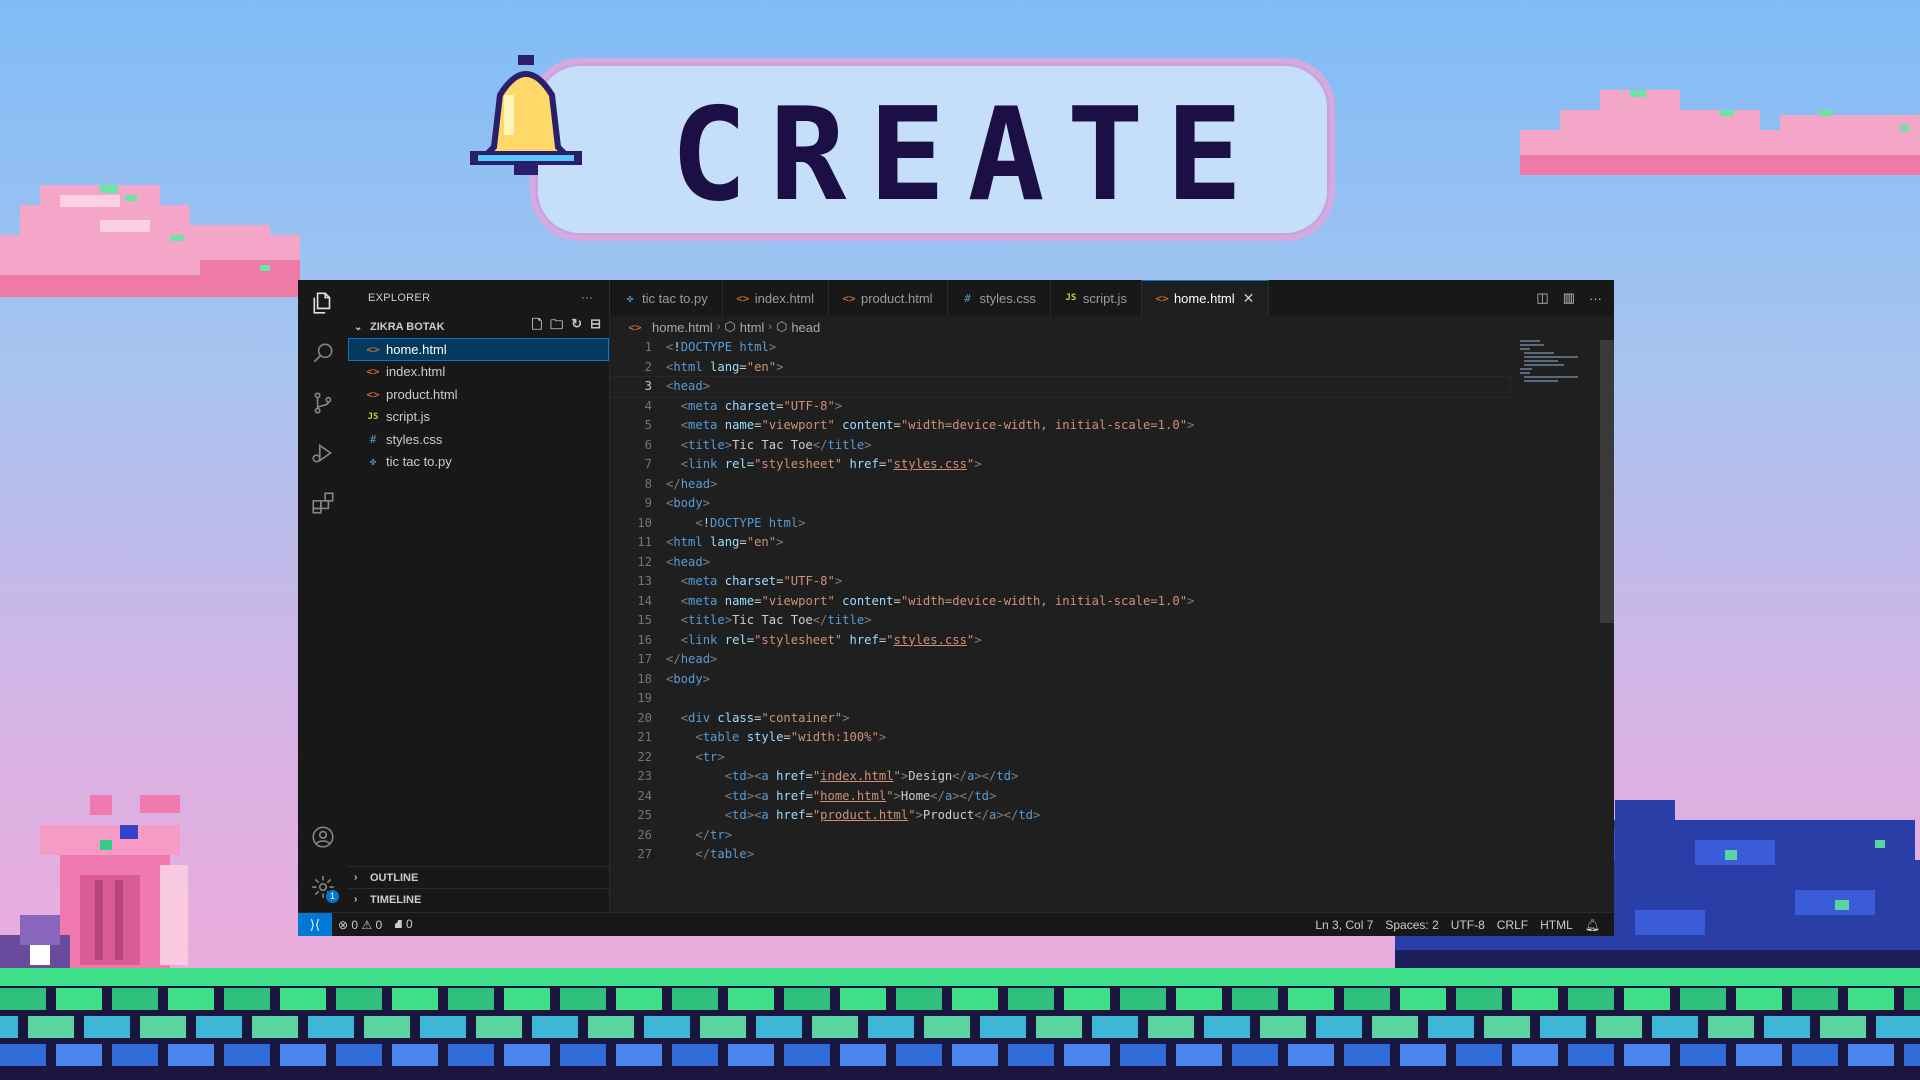 The height and width of the screenshot is (1080, 1920). What do you see at coordinates (576, 327) in the screenshot?
I see `refresh-icon: ↻` at bounding box center [576, 327].